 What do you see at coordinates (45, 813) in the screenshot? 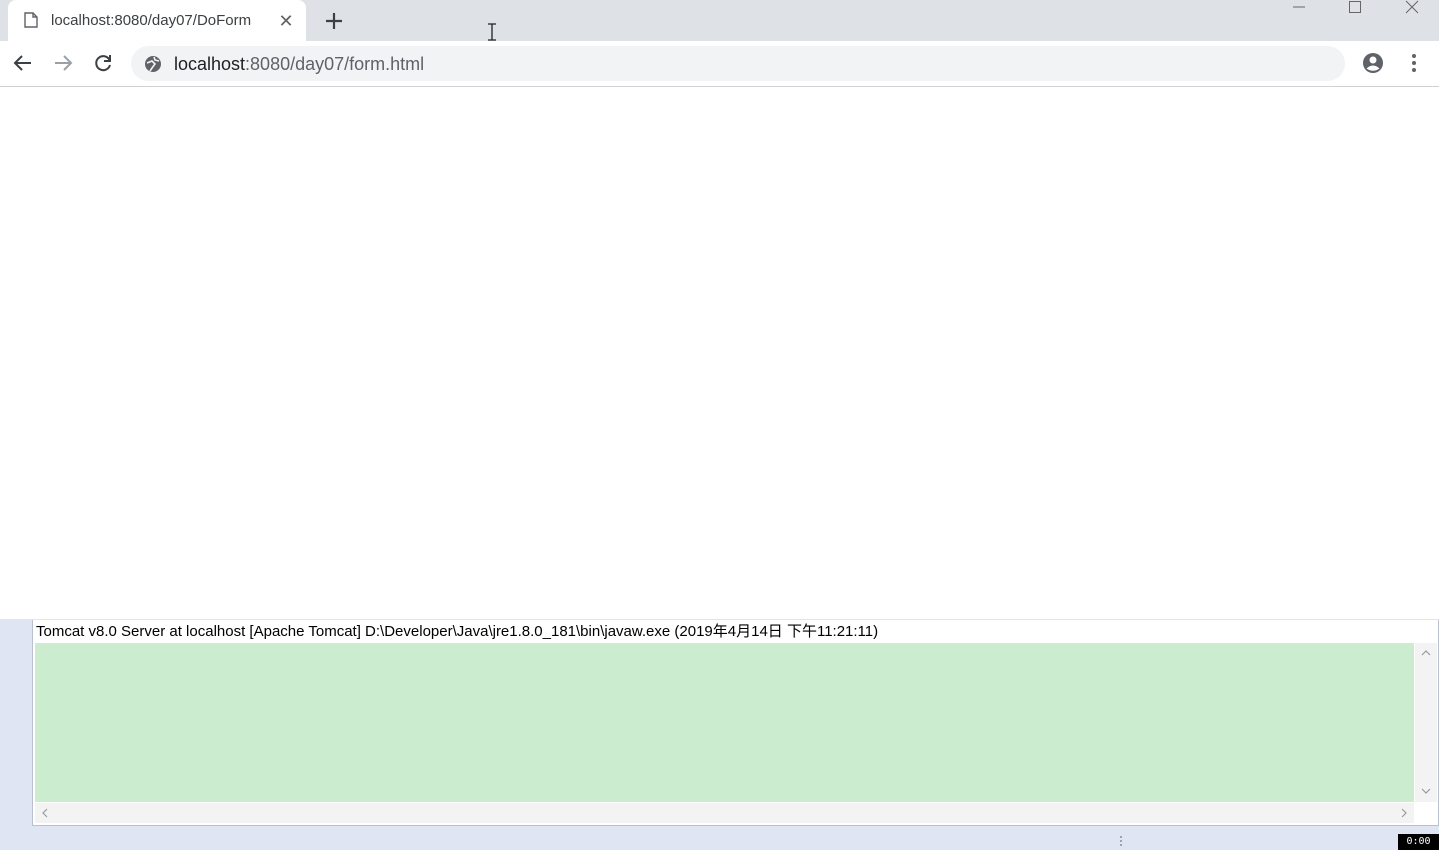
I see `scroll-left-icon` at bounding box center [45, 813].